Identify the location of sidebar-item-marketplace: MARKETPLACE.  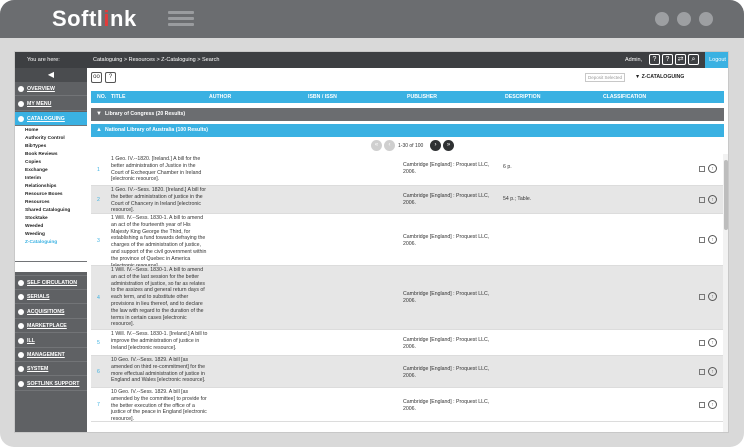
(51, 326).